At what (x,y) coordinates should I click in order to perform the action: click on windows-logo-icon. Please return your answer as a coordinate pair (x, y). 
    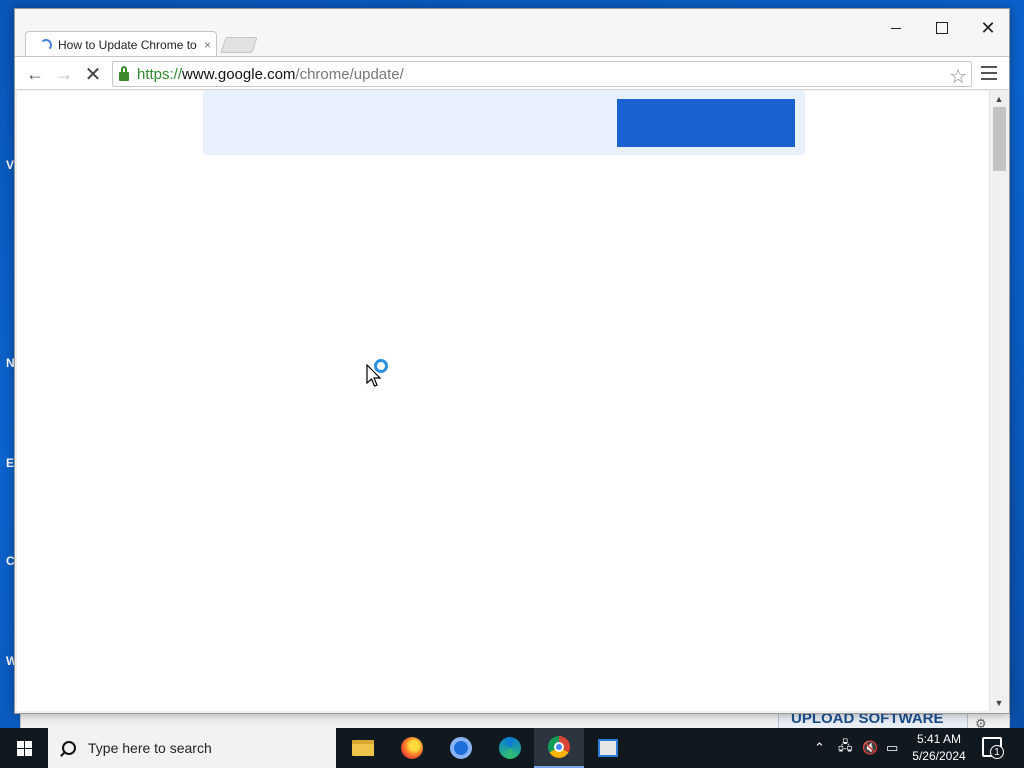
    Looking at the image, I should click on (24, 748).